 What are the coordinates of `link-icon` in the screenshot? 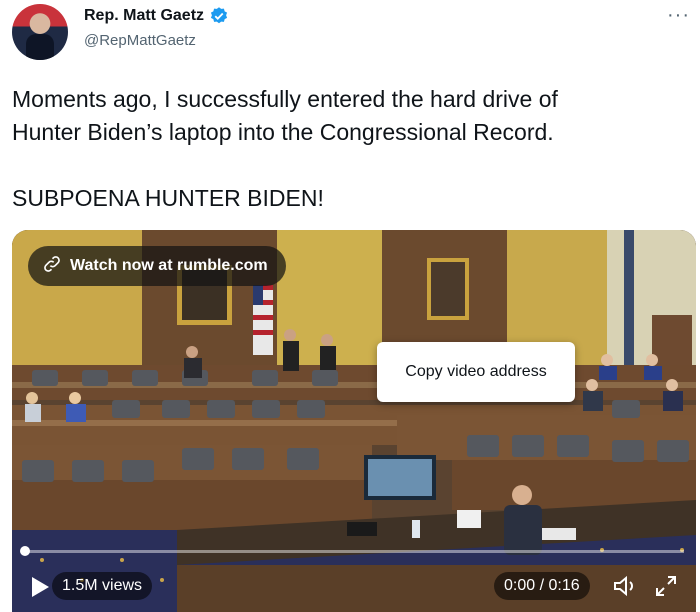 It's located at (52, 266).